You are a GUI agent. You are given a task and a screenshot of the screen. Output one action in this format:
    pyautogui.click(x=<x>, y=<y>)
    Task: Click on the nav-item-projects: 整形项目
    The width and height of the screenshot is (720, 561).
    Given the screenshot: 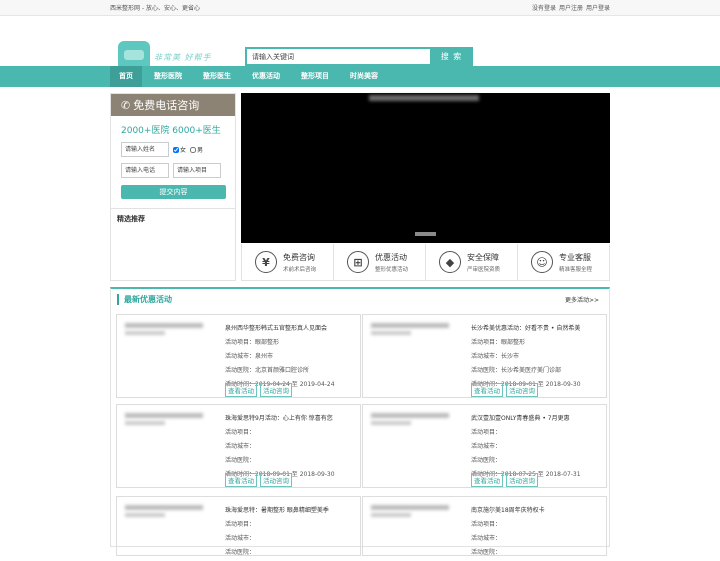 What is the action you would take?
    pyautogui.click(x=315, y=76)
    